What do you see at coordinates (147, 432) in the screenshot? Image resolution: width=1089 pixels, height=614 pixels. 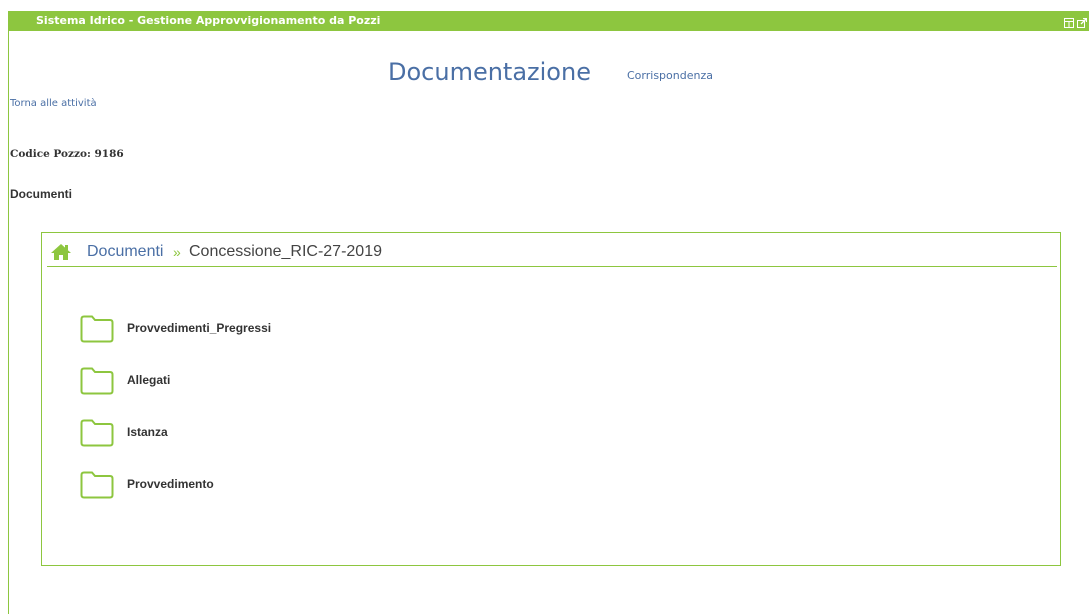 I see `folder-label: Istanza` at bounding box center [147, 432].